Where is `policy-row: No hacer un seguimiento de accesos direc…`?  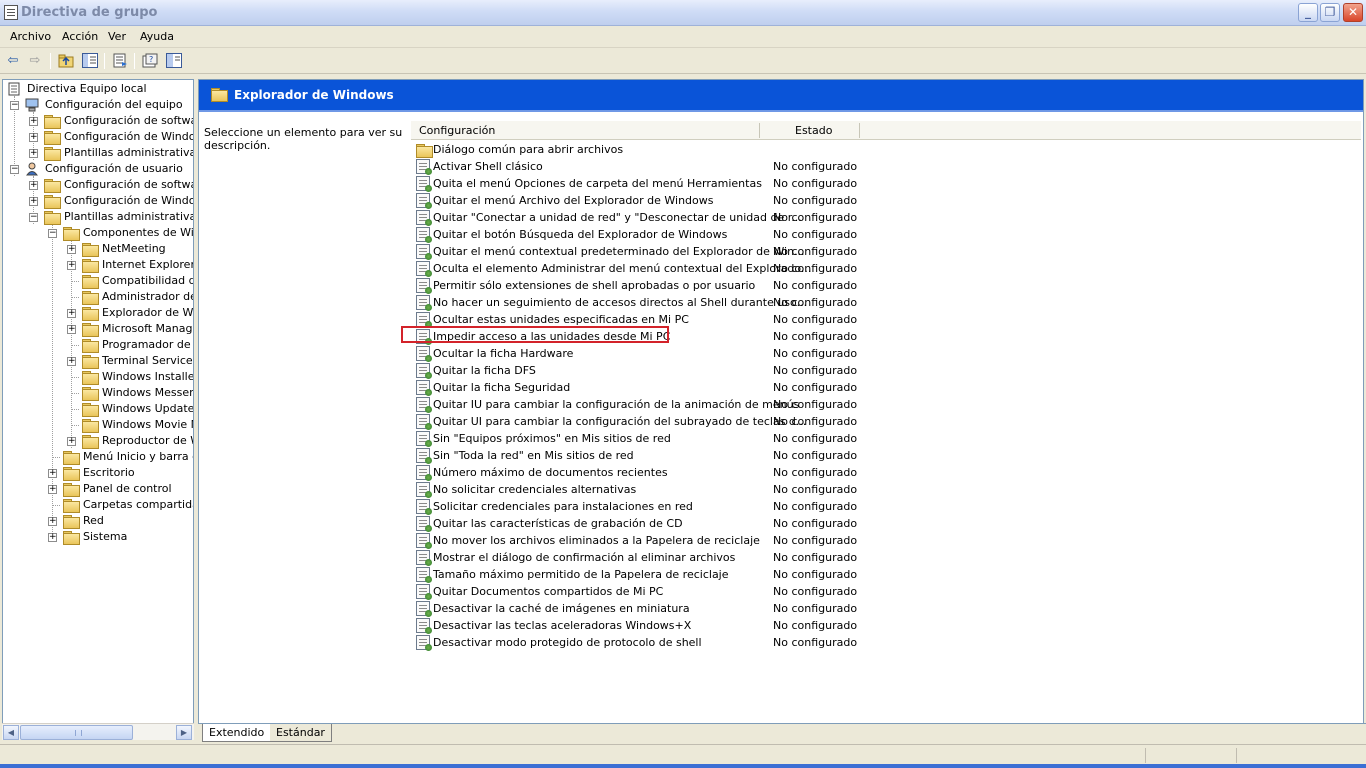 policy-row: No hacer un seguimiento de accesos direc… is located at coordinates (883, 302).